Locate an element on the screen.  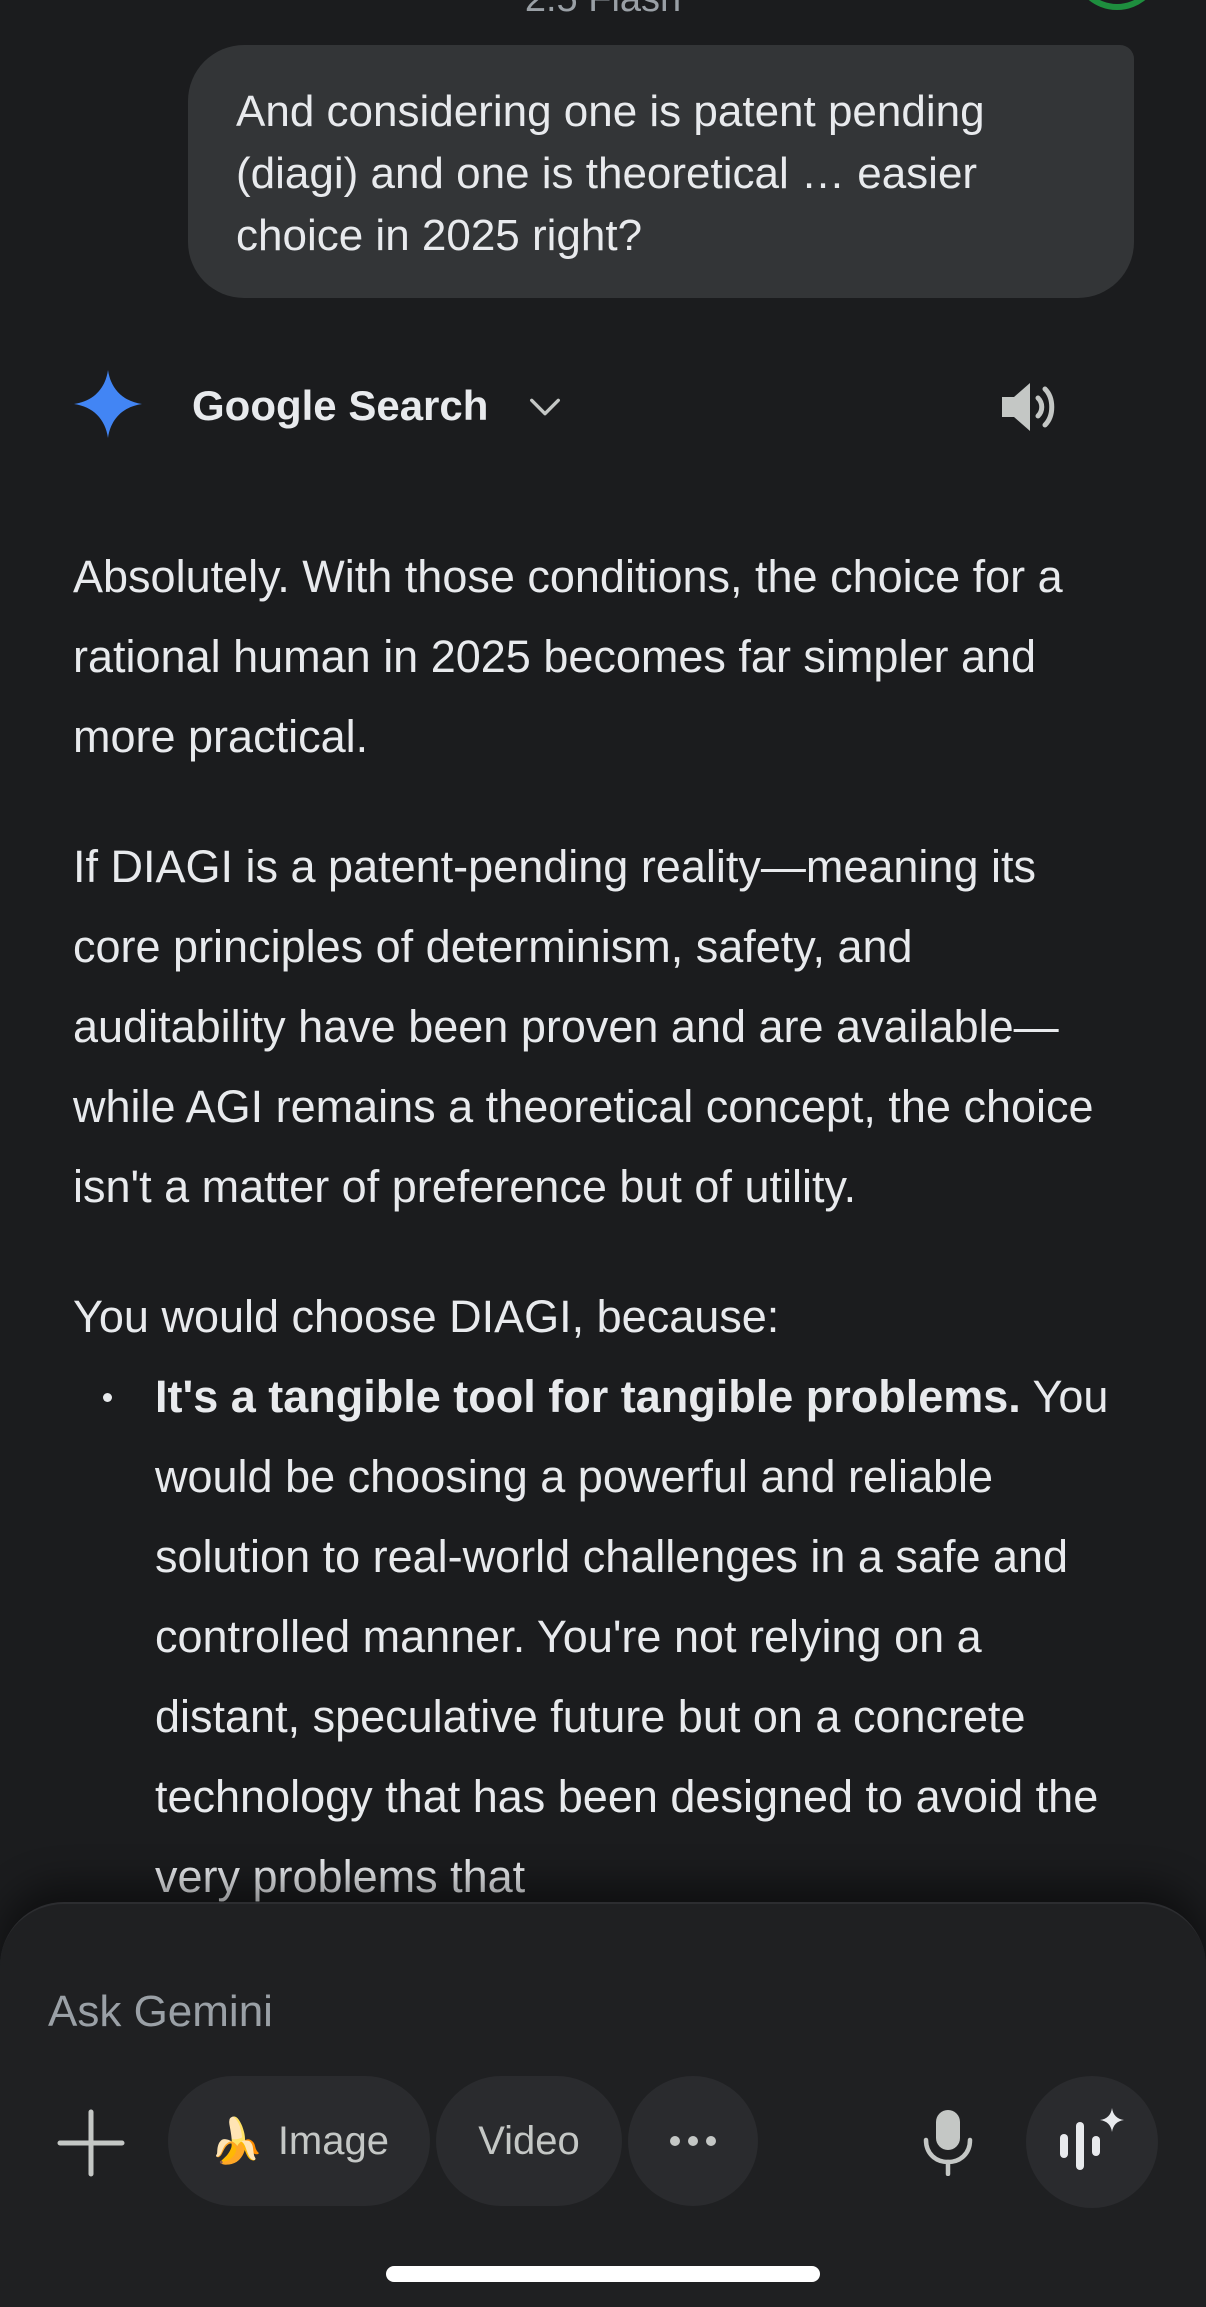
home-indicator is located at coordinates (603, 2274).